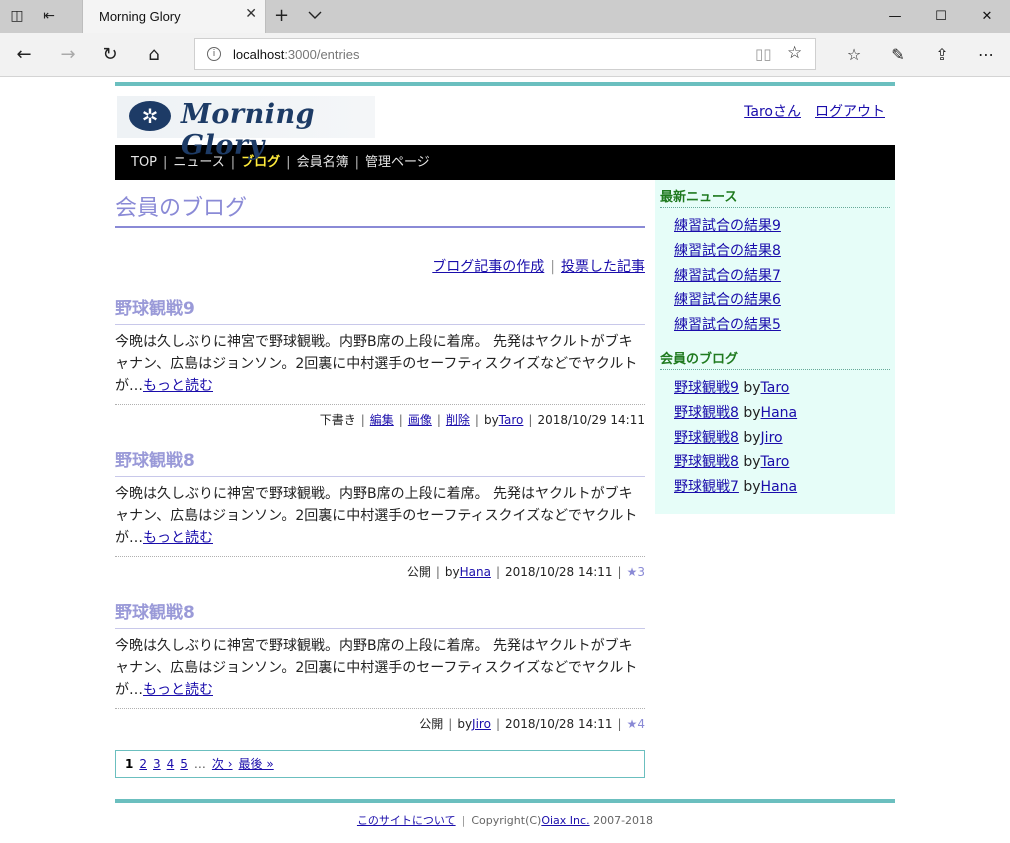  I want to click on current-page: 1, so click(129, 764).